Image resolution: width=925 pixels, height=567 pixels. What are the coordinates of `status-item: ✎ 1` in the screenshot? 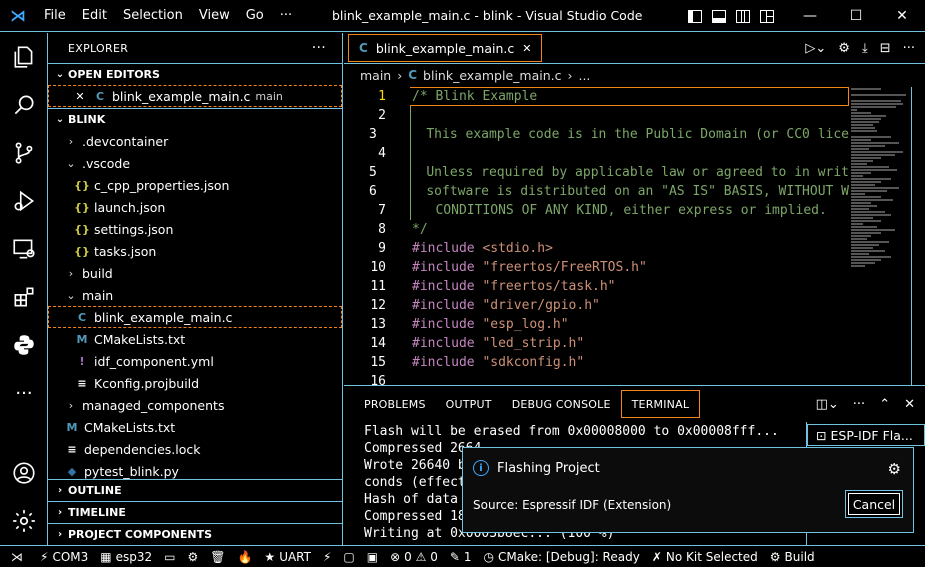 It's located at (461, 556).